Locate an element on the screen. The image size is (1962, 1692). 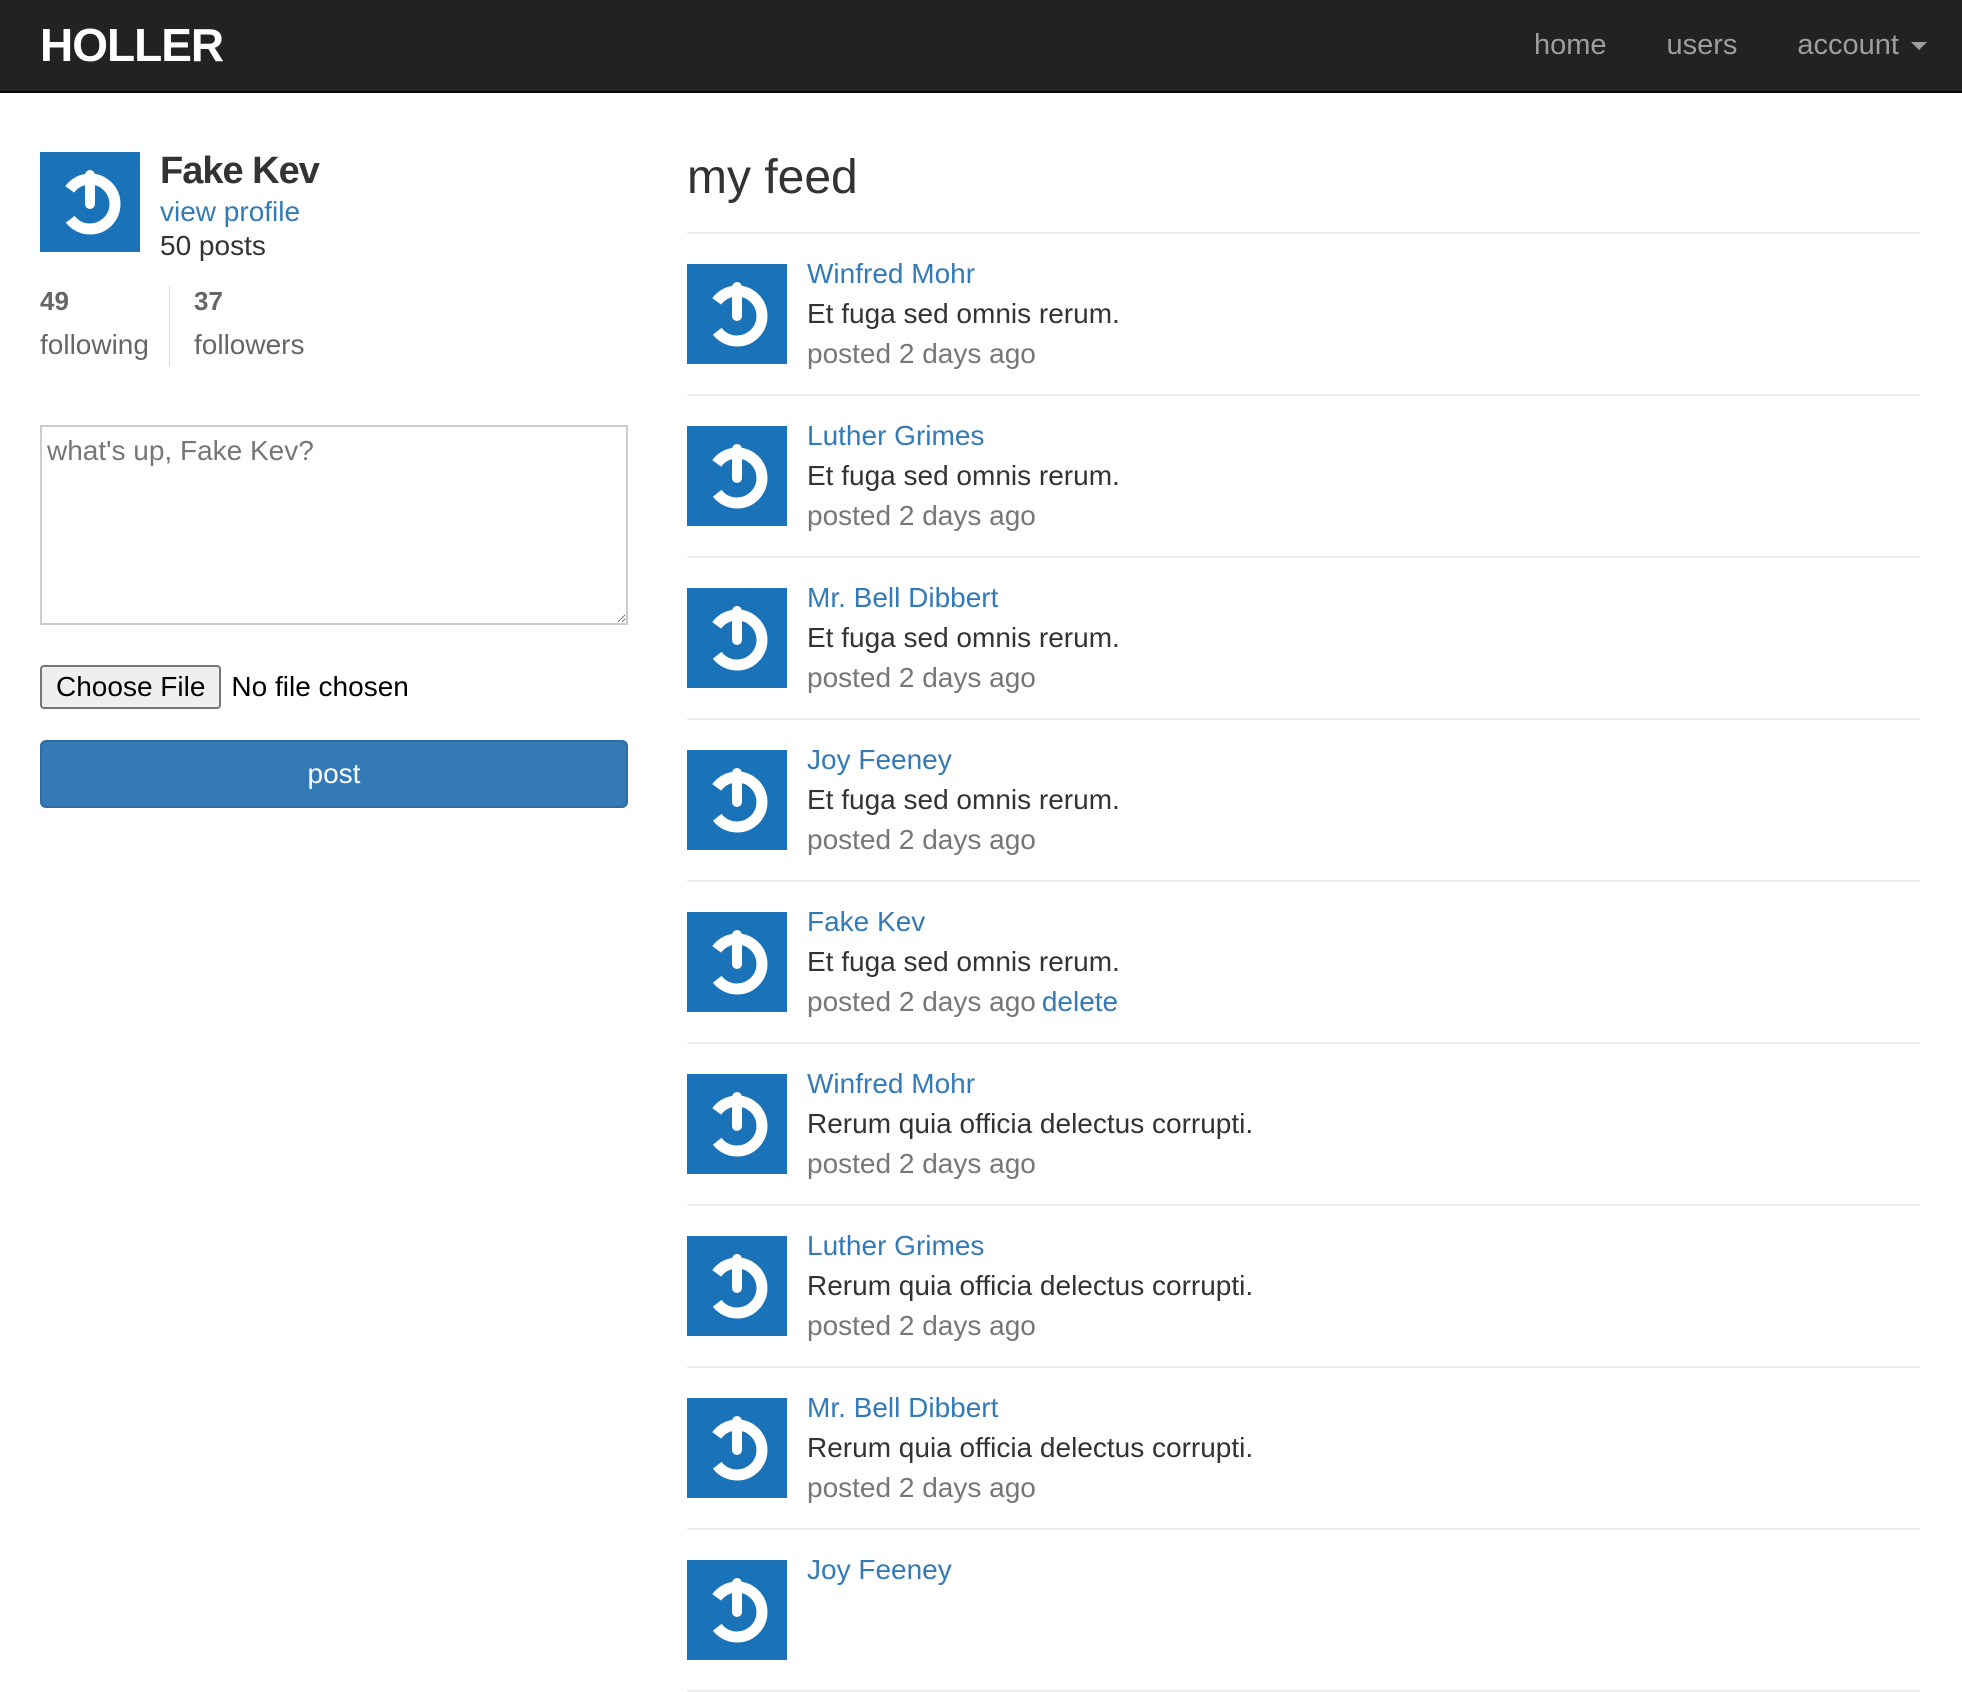
following-count: 49 is located at coordinates (54, 301).